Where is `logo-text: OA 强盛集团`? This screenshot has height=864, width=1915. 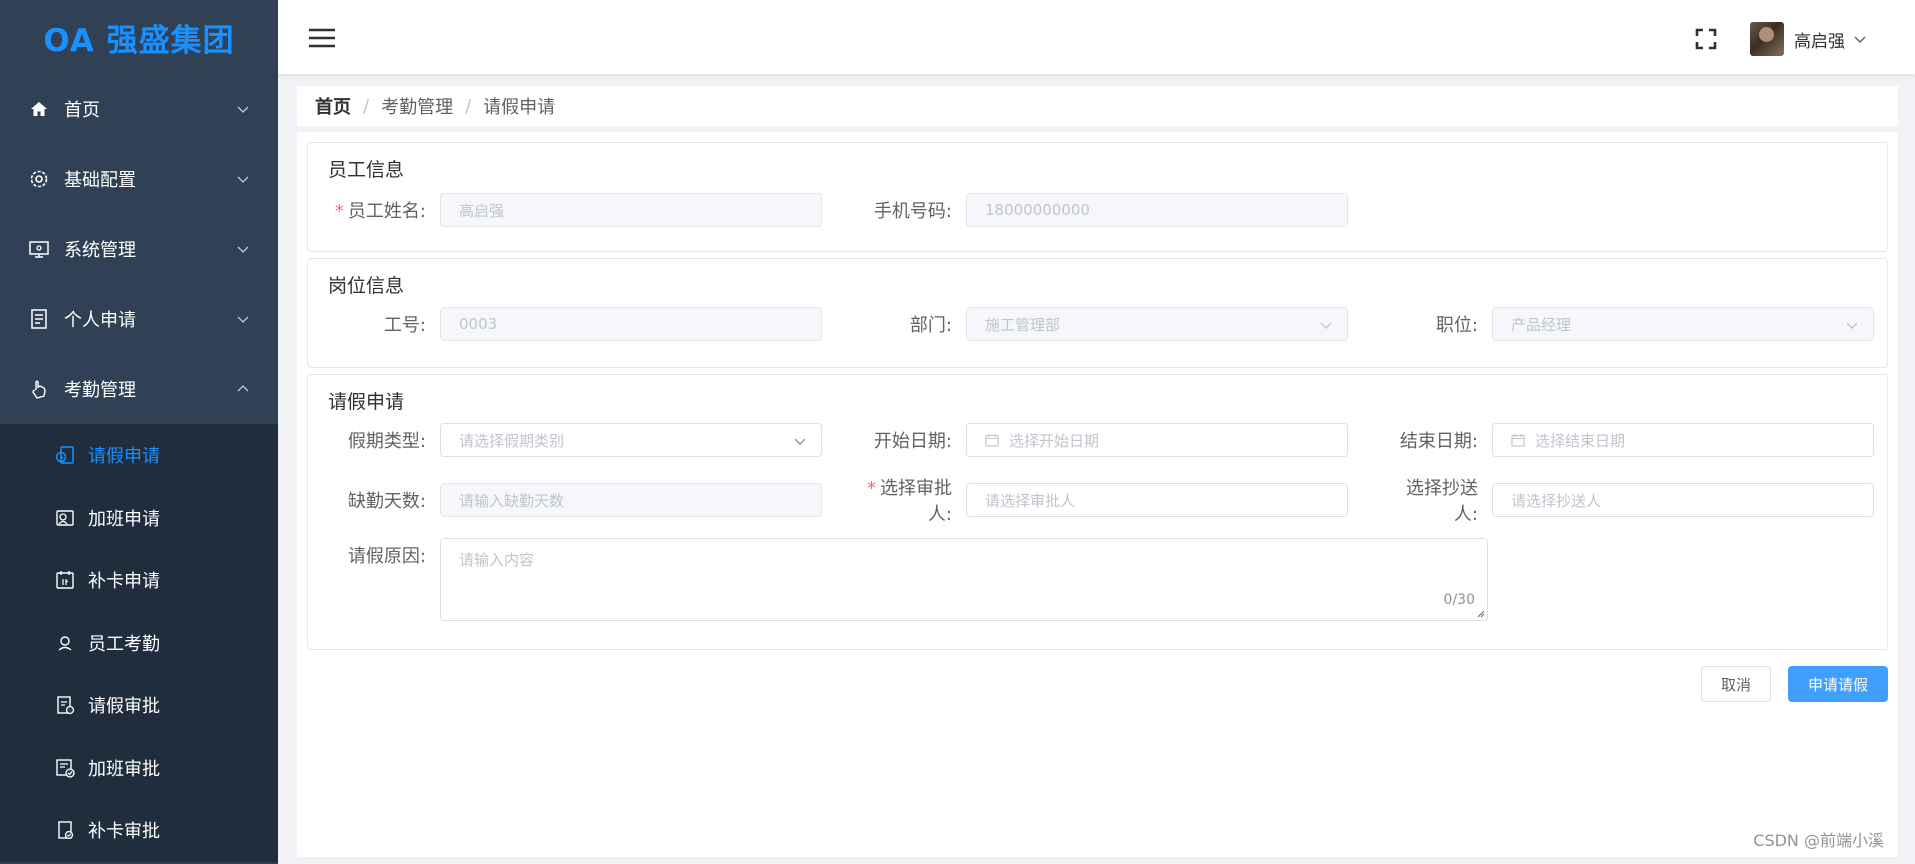
logo-text: OA 强盛集团 is located at coordinates (139, 40).